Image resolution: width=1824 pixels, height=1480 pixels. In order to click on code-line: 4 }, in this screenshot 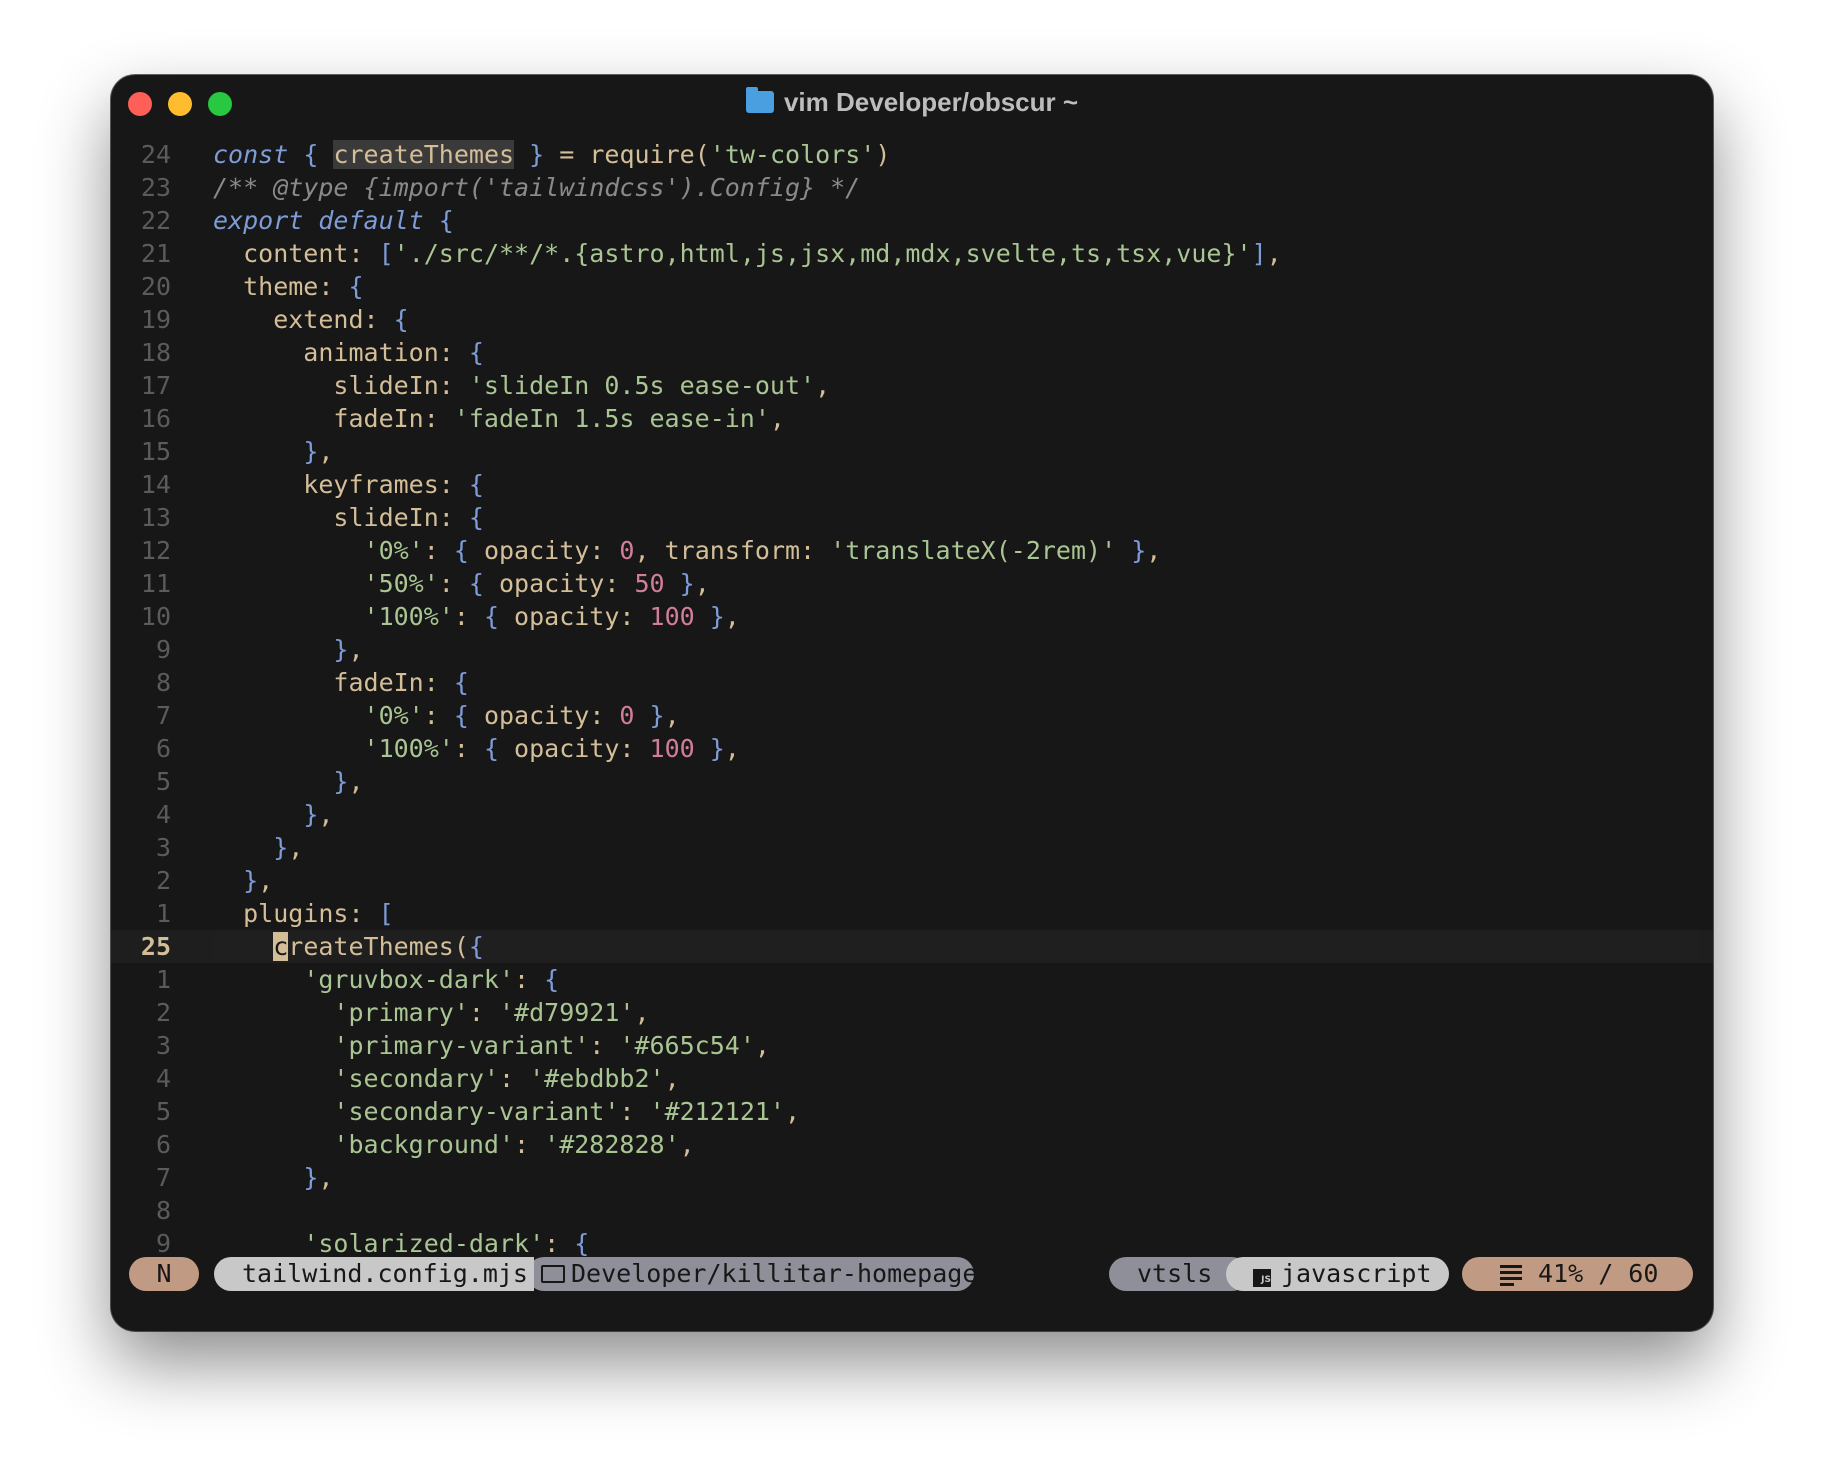, I will do `click(912, 814)`.